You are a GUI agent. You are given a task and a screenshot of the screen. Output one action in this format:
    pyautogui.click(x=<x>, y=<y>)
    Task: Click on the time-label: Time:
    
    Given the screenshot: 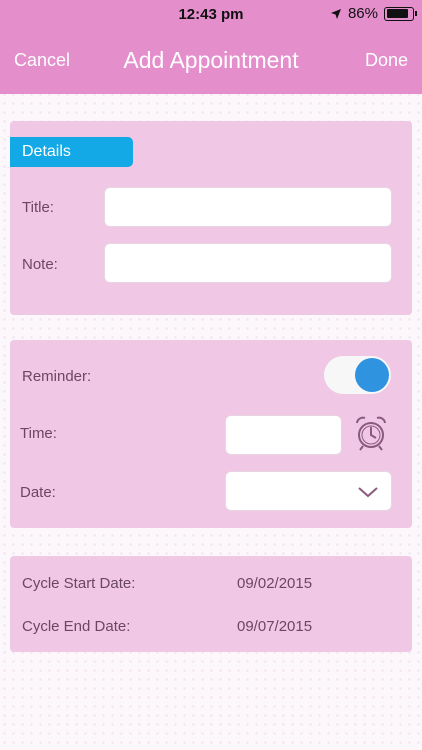 What is the action you would take?
    pyautogui.click(x=38, y=433)
    